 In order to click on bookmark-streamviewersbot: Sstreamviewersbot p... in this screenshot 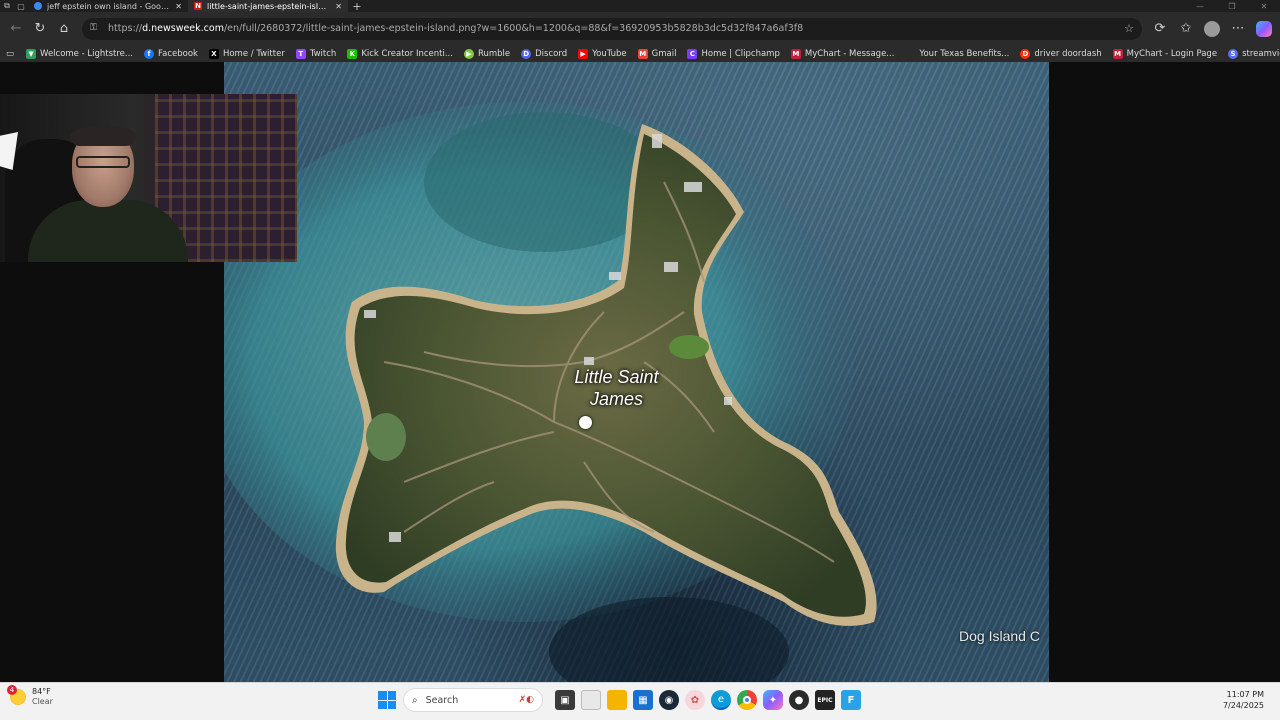, I will do `click(1254, 53)`.